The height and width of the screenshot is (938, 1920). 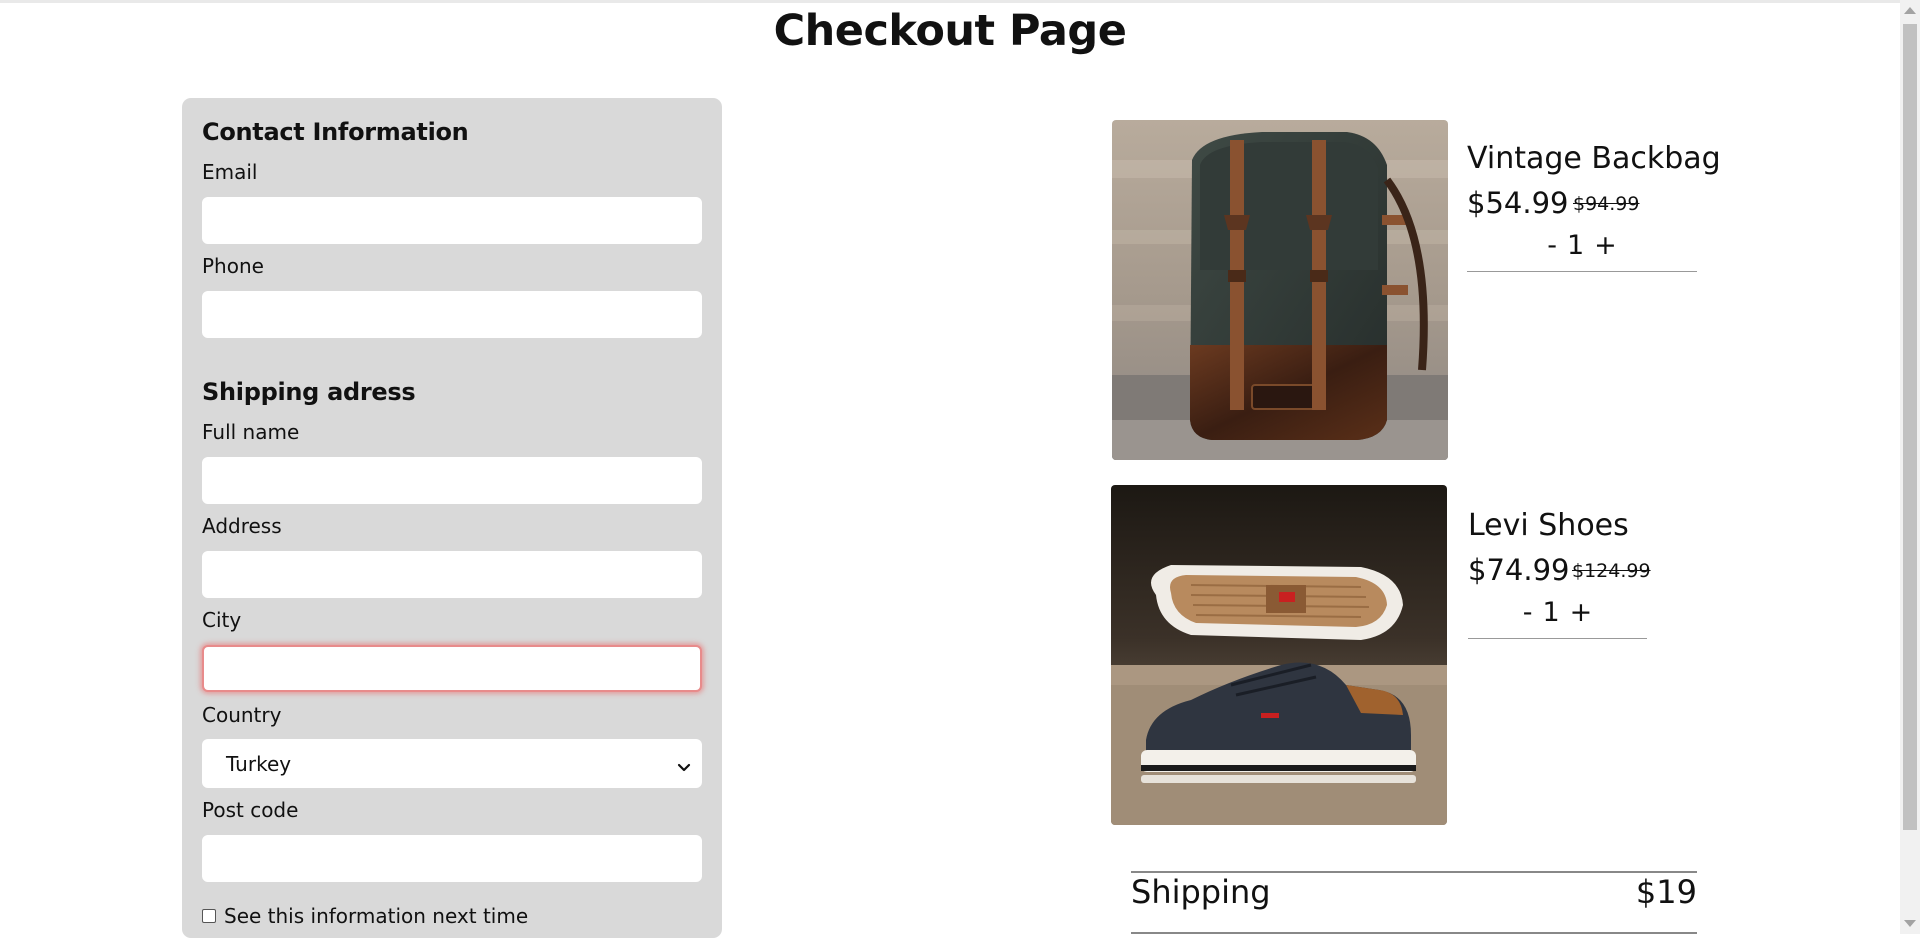 What do you see at coordinates (1606, 204) in the screenshot?
I see `product-old-price: $94.99` at bounding box center [1606, 204].